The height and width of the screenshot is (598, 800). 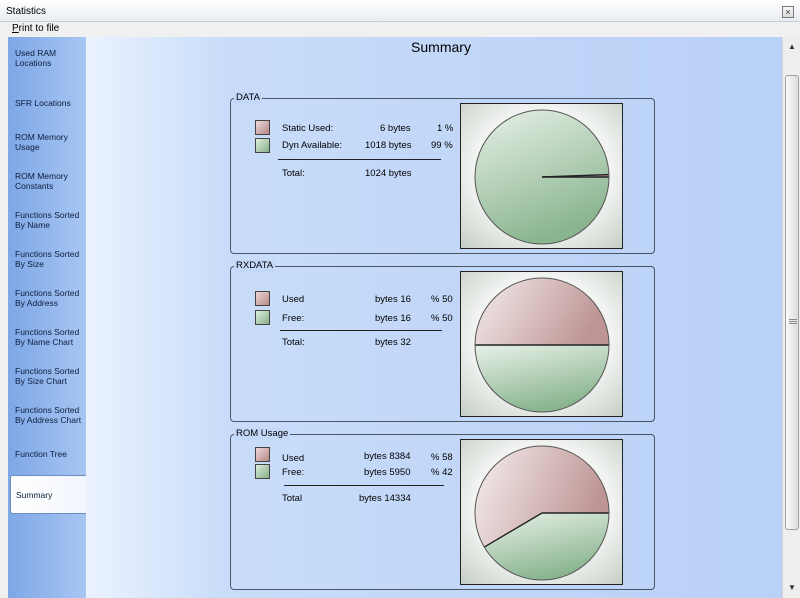 What do you see at coordinates (293, 318) in the screenshot?
I see `rxdata-free-label: Free:` at bounding box center [293, 318].